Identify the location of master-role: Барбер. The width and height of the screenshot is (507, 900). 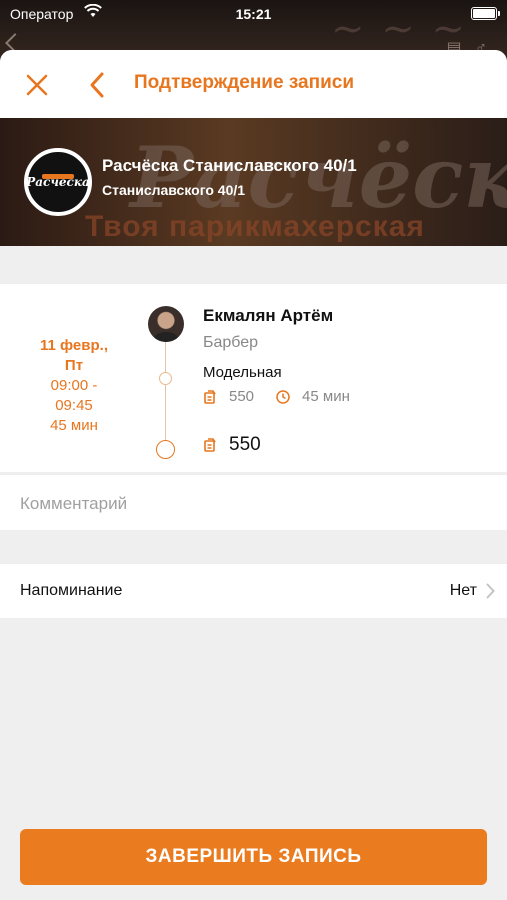
(231, 342).